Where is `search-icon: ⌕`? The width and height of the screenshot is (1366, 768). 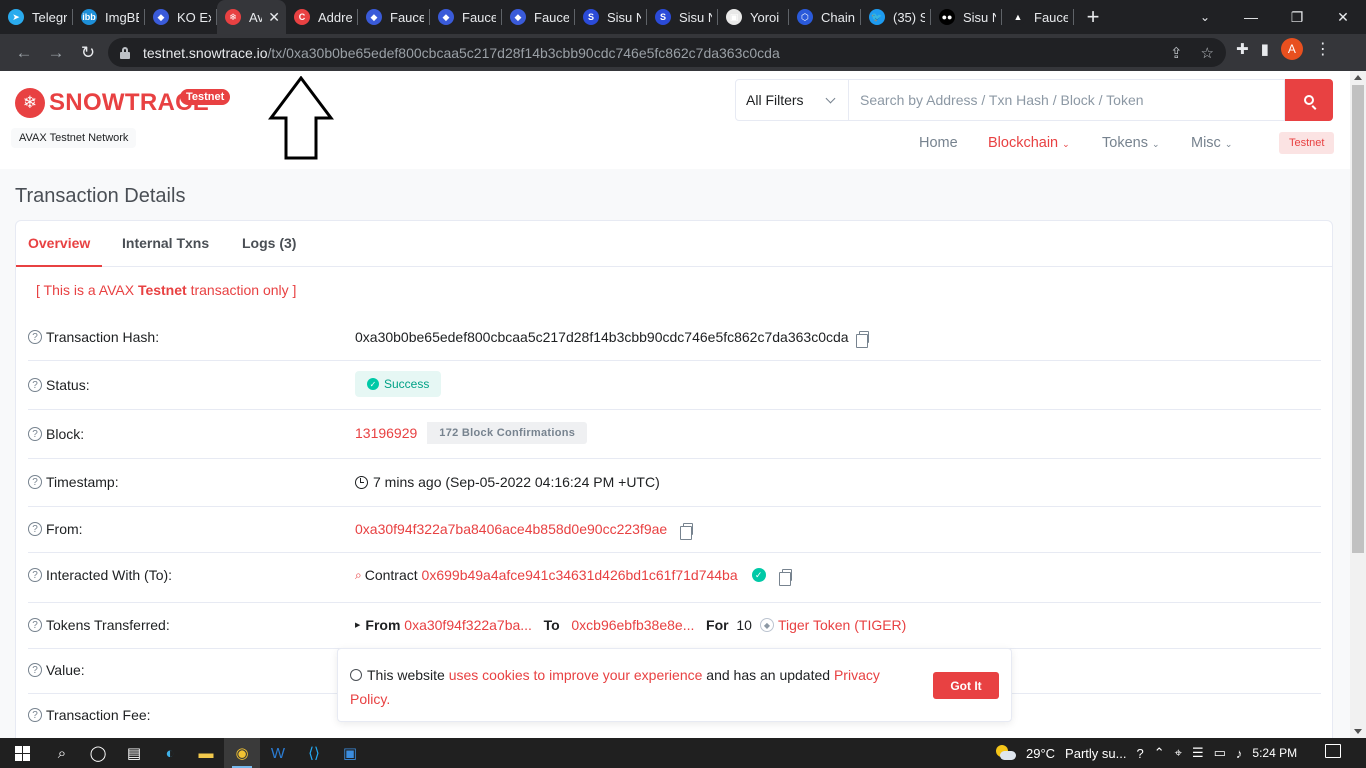
search-icon: ⌕ is located at coordinates (62, 753).